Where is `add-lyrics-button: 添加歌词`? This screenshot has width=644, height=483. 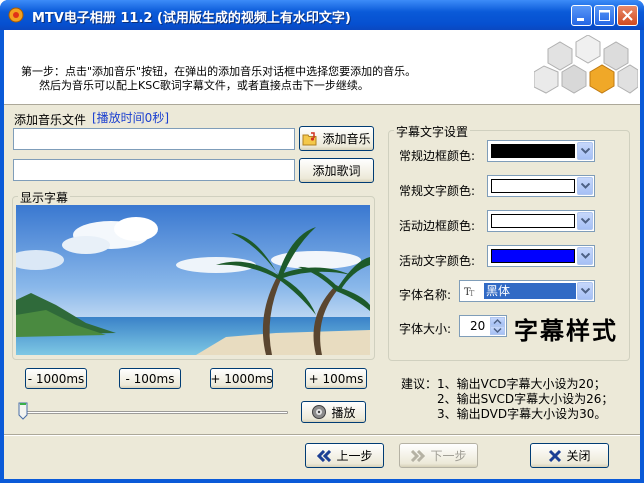 add-lyrics-button: 添加歌词 is located at coordinates (336, 170).